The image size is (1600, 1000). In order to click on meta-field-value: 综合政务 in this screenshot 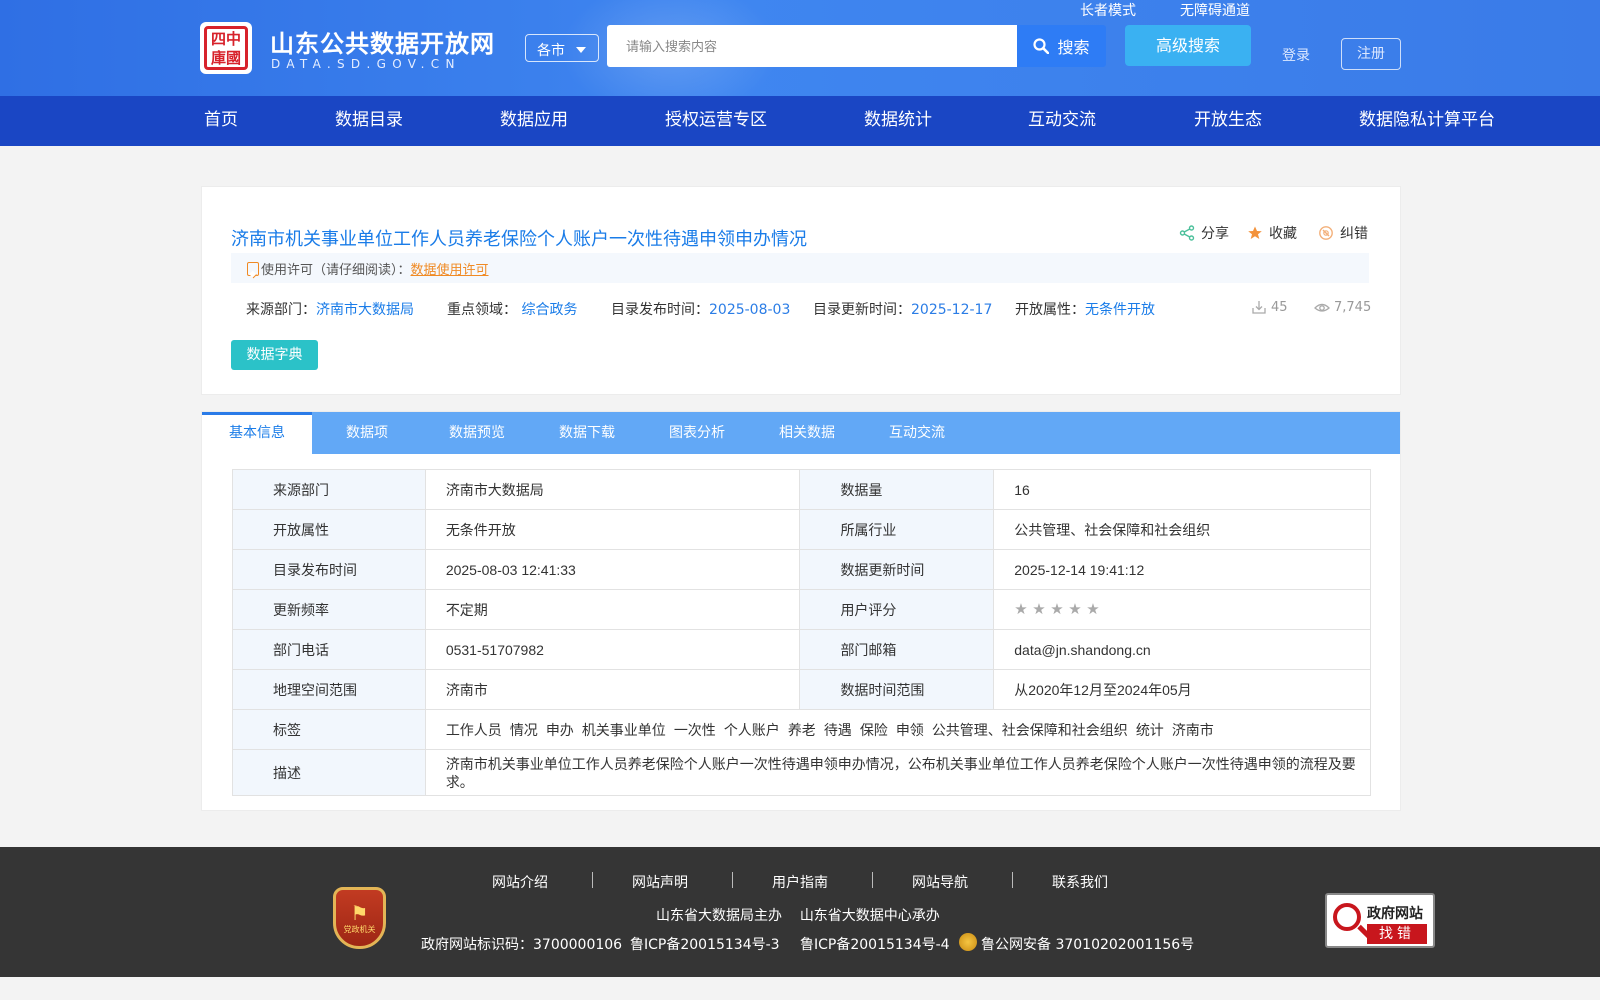, I will do `click(549, 310)`.